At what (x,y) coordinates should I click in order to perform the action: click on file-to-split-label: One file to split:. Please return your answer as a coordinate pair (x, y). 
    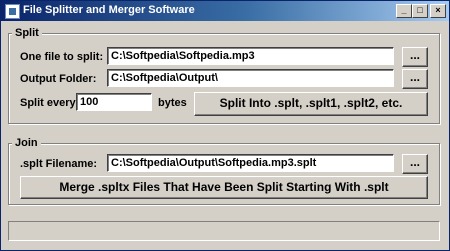
    Looking at the image, I should click on (62, 57).